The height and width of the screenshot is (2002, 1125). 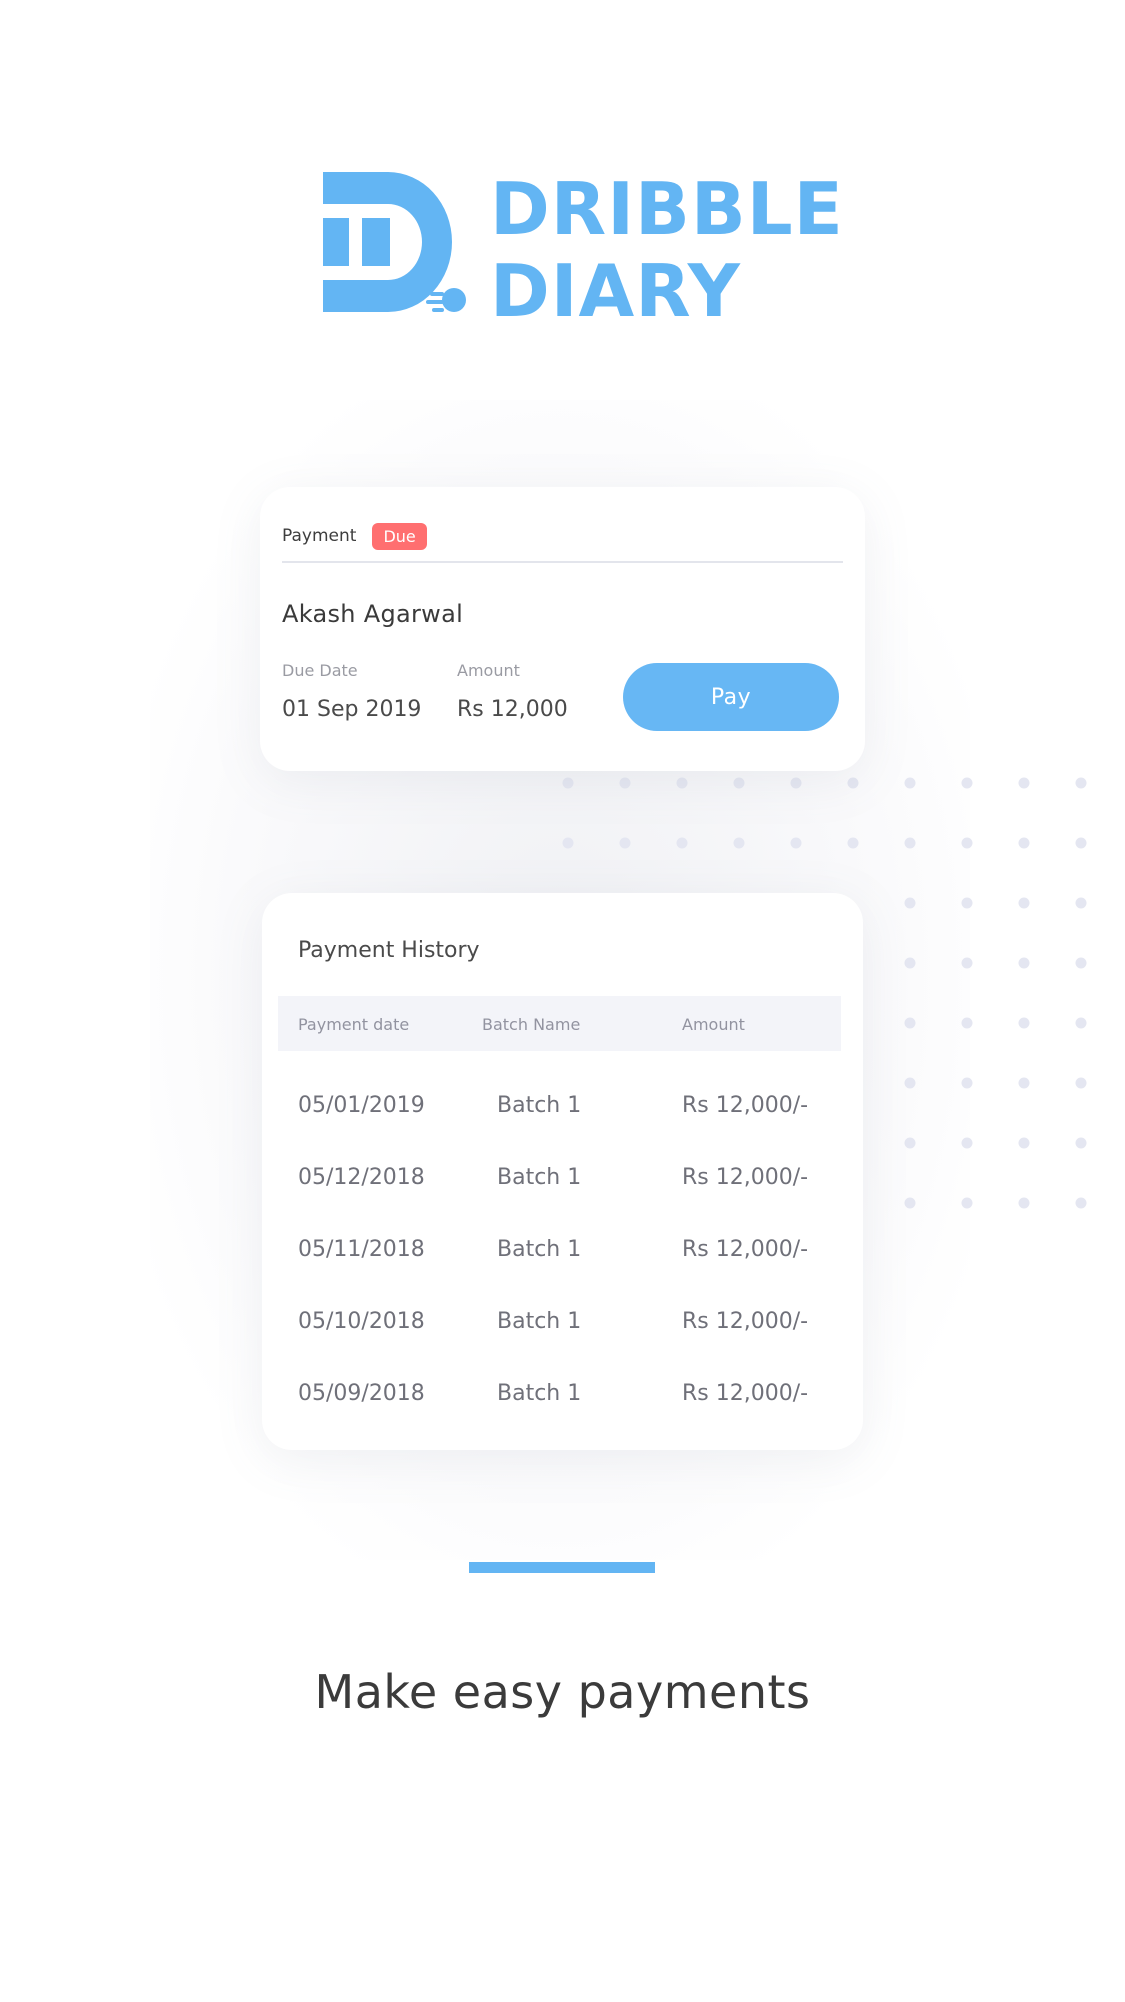 I want to click on status-badge: Due, so click(x=399, y=536).